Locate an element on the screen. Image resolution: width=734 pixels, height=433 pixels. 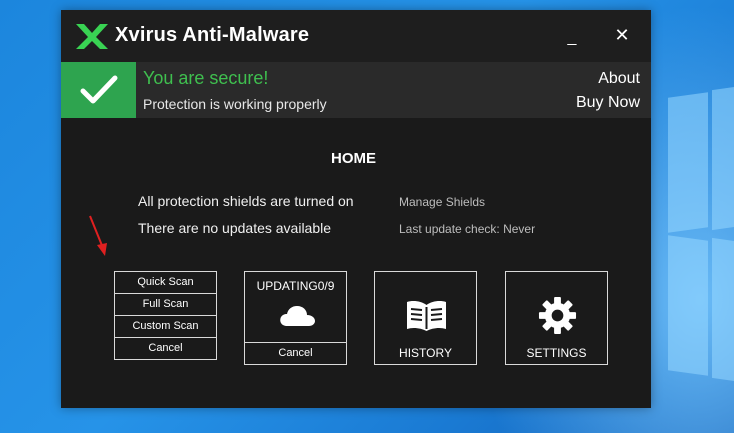
app-title: Xvirus Anti-Malware is located at coordinates (212, 35).